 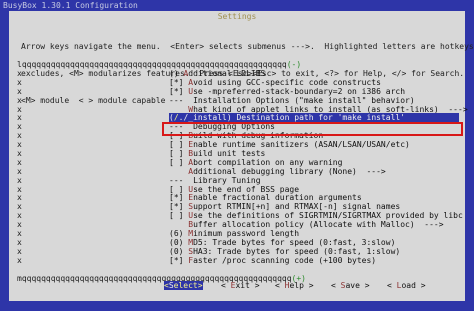 I want to click on button-bar: <Select> < Exit > < Help > < Save > < Load >, so click(x=237, y=287).